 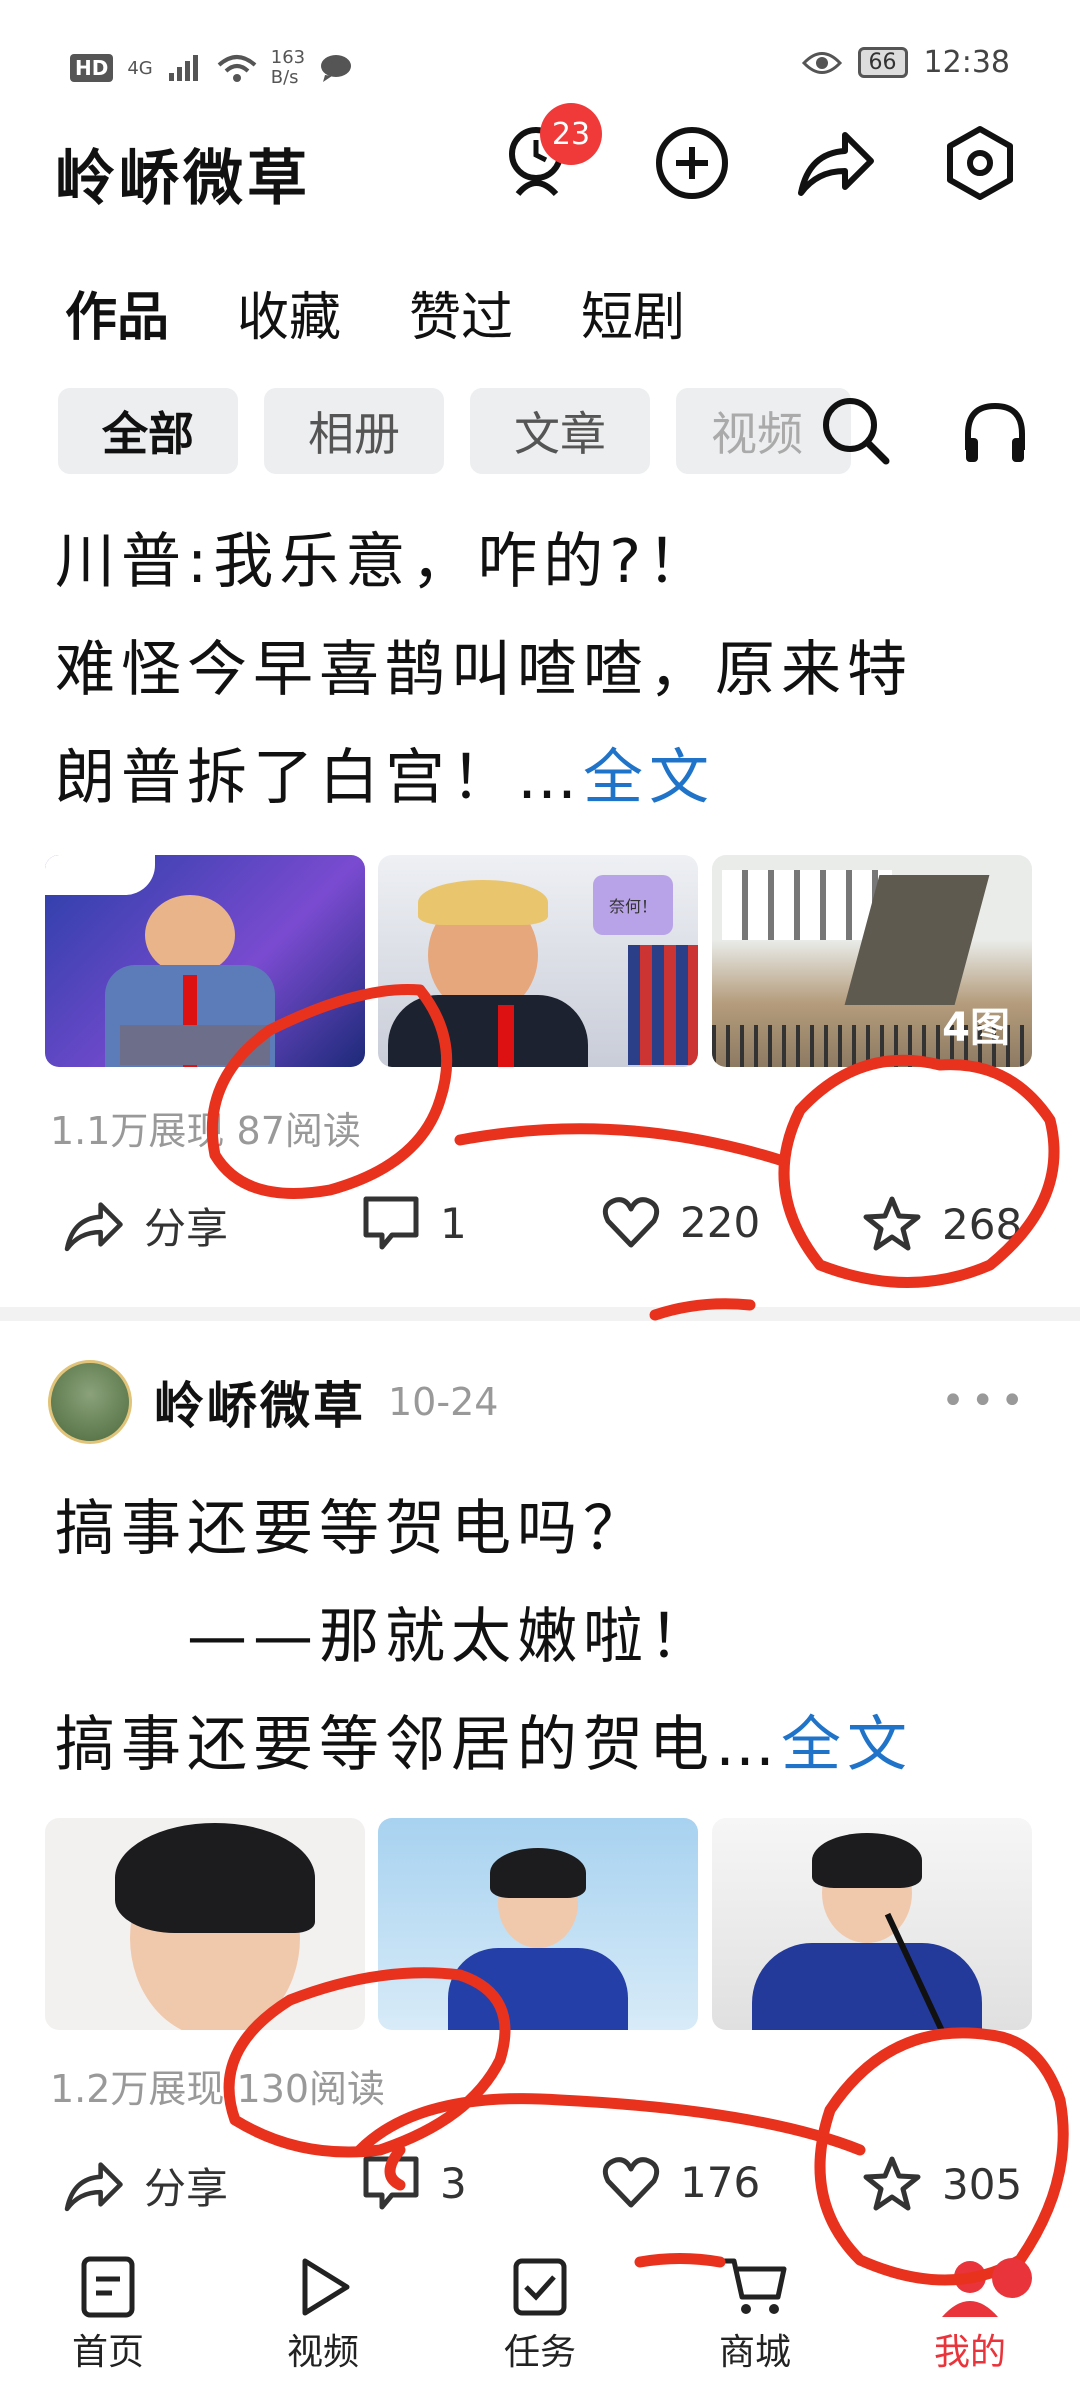 I want to click on nav-mall: 商城, so click(x=755, y=2315).